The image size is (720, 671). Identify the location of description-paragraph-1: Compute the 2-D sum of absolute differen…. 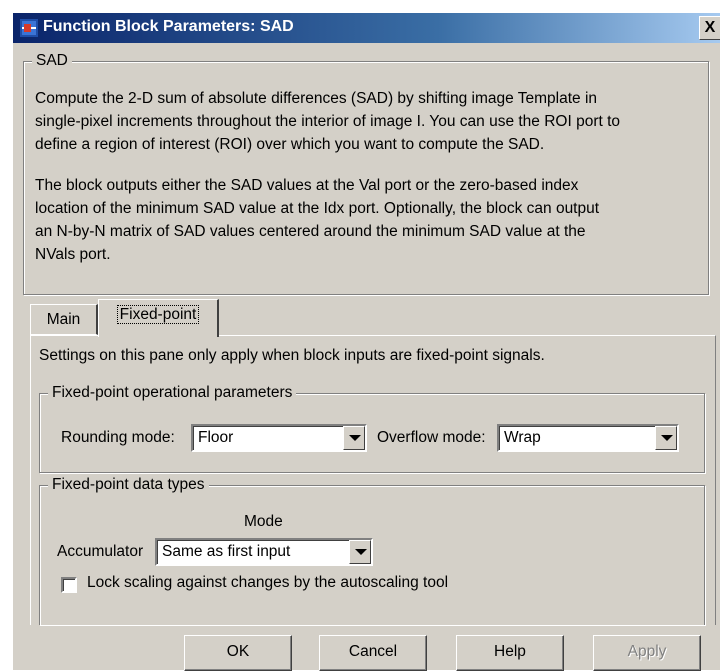
(365, 121).